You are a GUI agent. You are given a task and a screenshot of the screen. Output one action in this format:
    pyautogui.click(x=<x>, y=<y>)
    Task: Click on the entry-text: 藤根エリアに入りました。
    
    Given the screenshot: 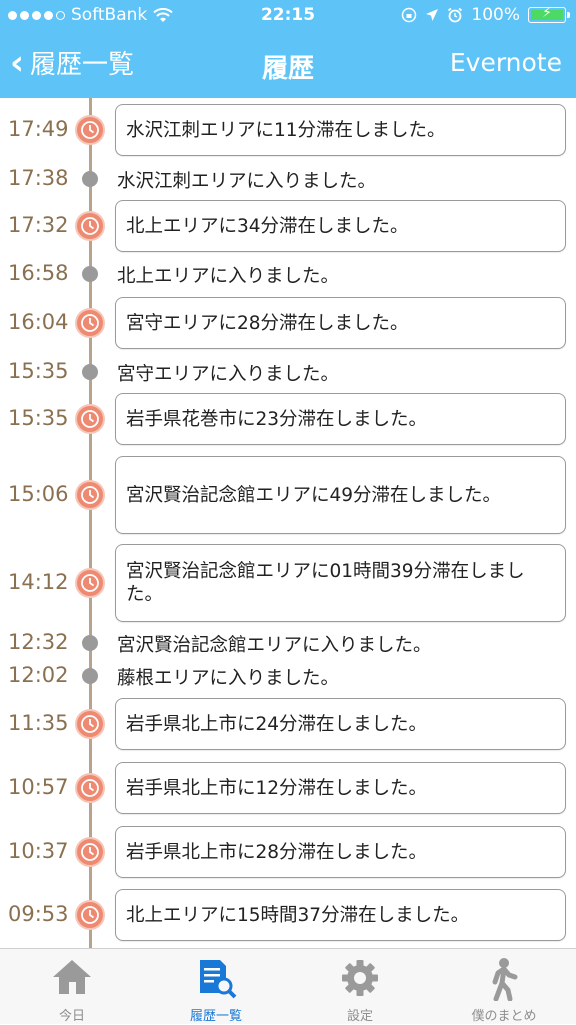 What is the action you would take?
    pyautogui.click(x=228, y=678)
    